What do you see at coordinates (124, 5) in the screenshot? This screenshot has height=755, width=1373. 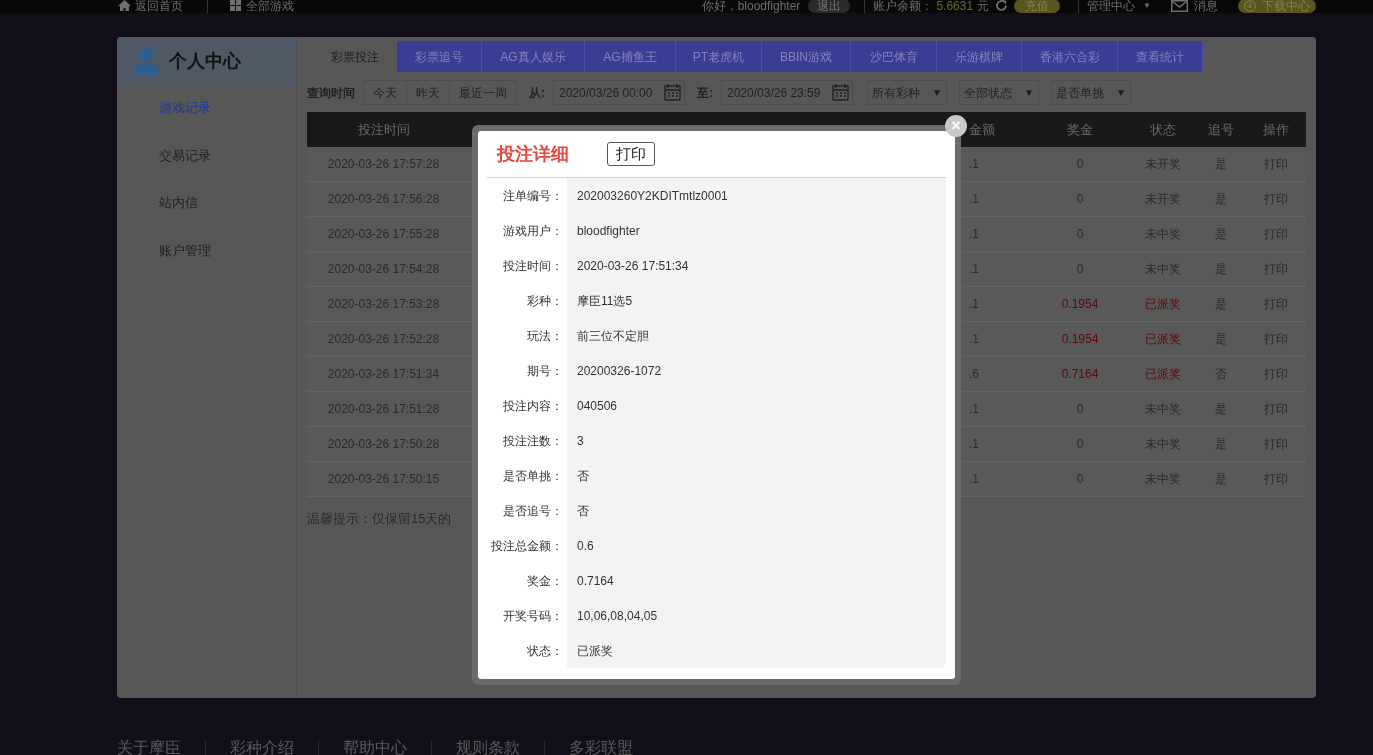 I see `home-icon` at bounding box center [124, 5].